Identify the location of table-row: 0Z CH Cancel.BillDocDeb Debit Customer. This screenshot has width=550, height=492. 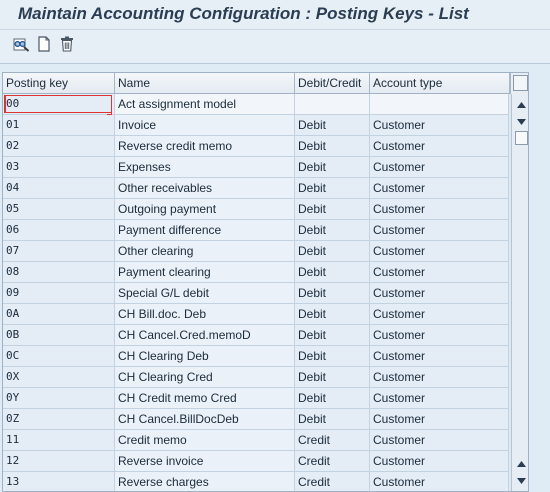
(256, 419).